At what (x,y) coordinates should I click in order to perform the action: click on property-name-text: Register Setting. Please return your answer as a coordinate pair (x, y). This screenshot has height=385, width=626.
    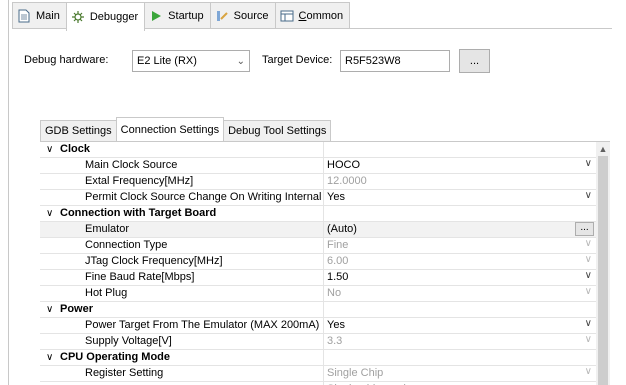
    Looking at the image, I should click on (124, 373).